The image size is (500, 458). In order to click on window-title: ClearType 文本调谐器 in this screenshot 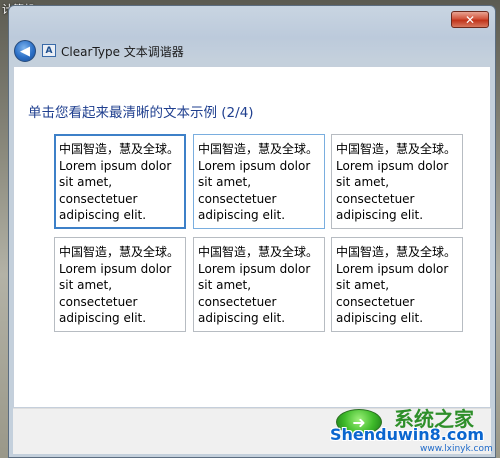, I will do `click(122, 52)`.